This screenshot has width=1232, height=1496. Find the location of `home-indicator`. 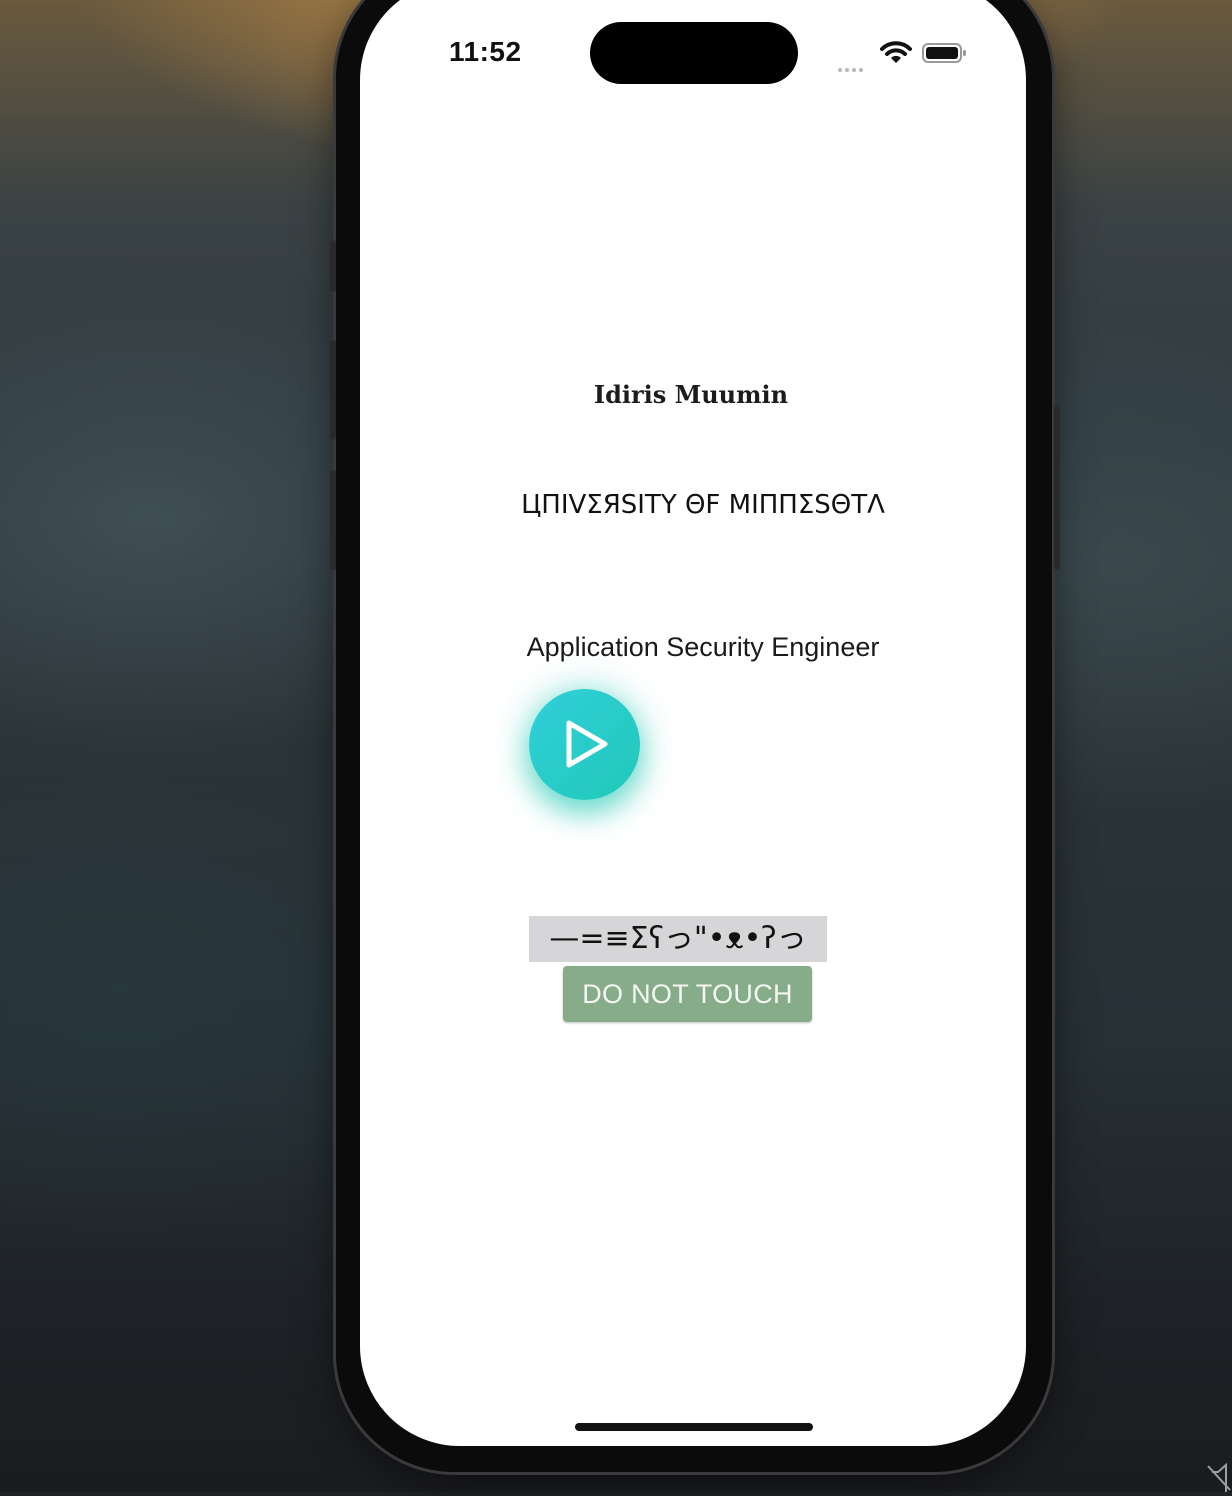

home-indicator is located at coordinates (694, 1427).